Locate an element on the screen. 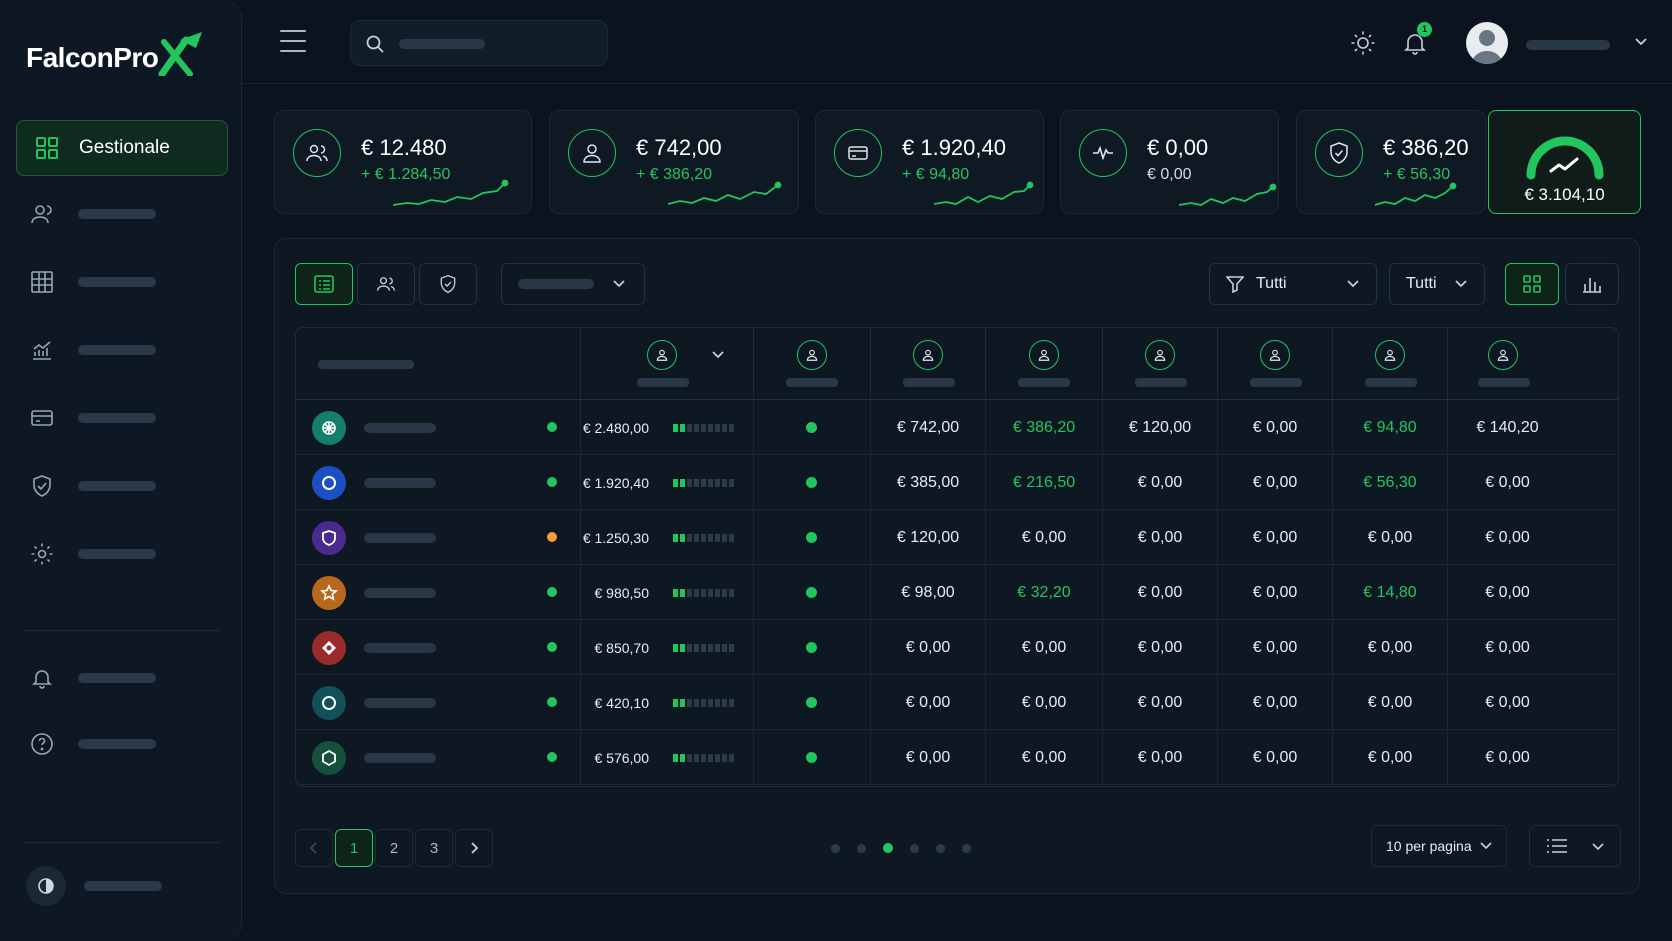  chart-view-button is located at coordinates (1592, 284).